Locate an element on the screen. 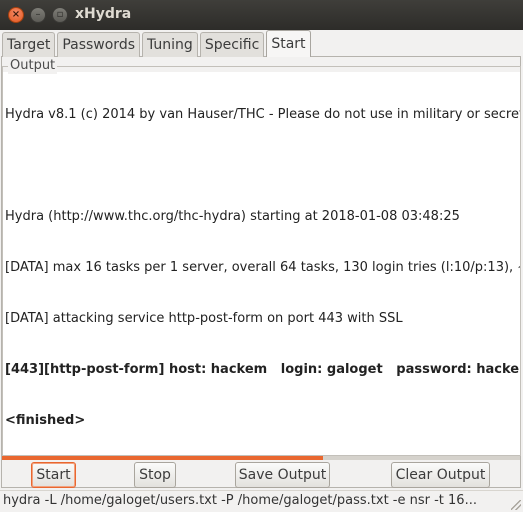 This screenshot has height=512, width=523. clear-output-button: Clear Output is located at coordinates (440, 475).